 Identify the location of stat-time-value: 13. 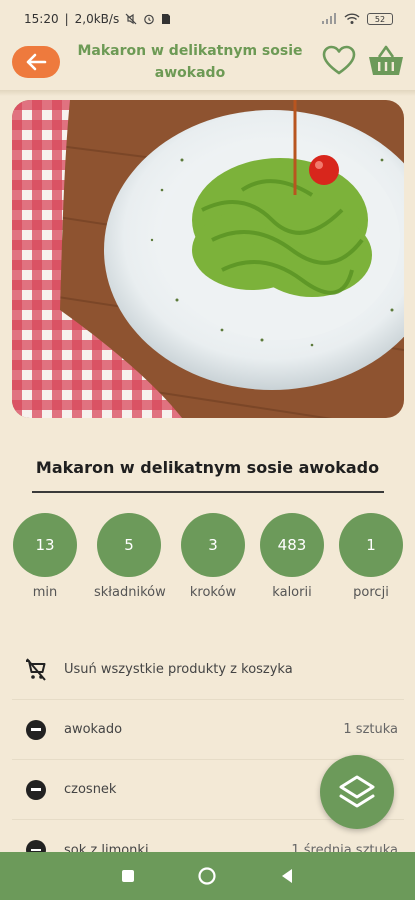
(45, 545).